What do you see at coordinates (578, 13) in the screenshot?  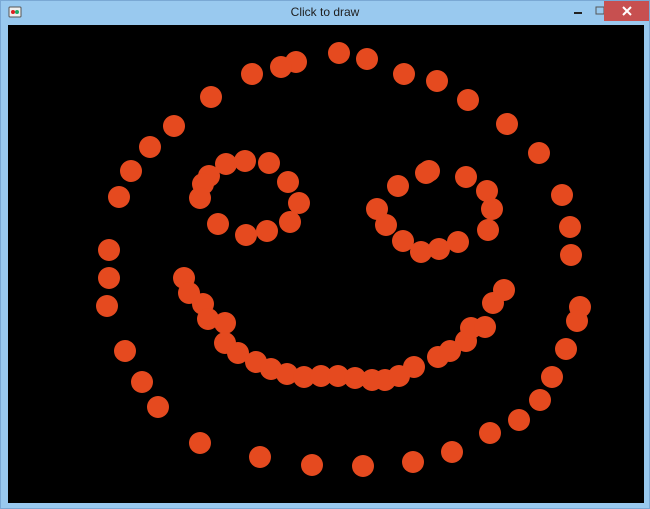 I see `minimize-icon` at bounding box center [578, 13].